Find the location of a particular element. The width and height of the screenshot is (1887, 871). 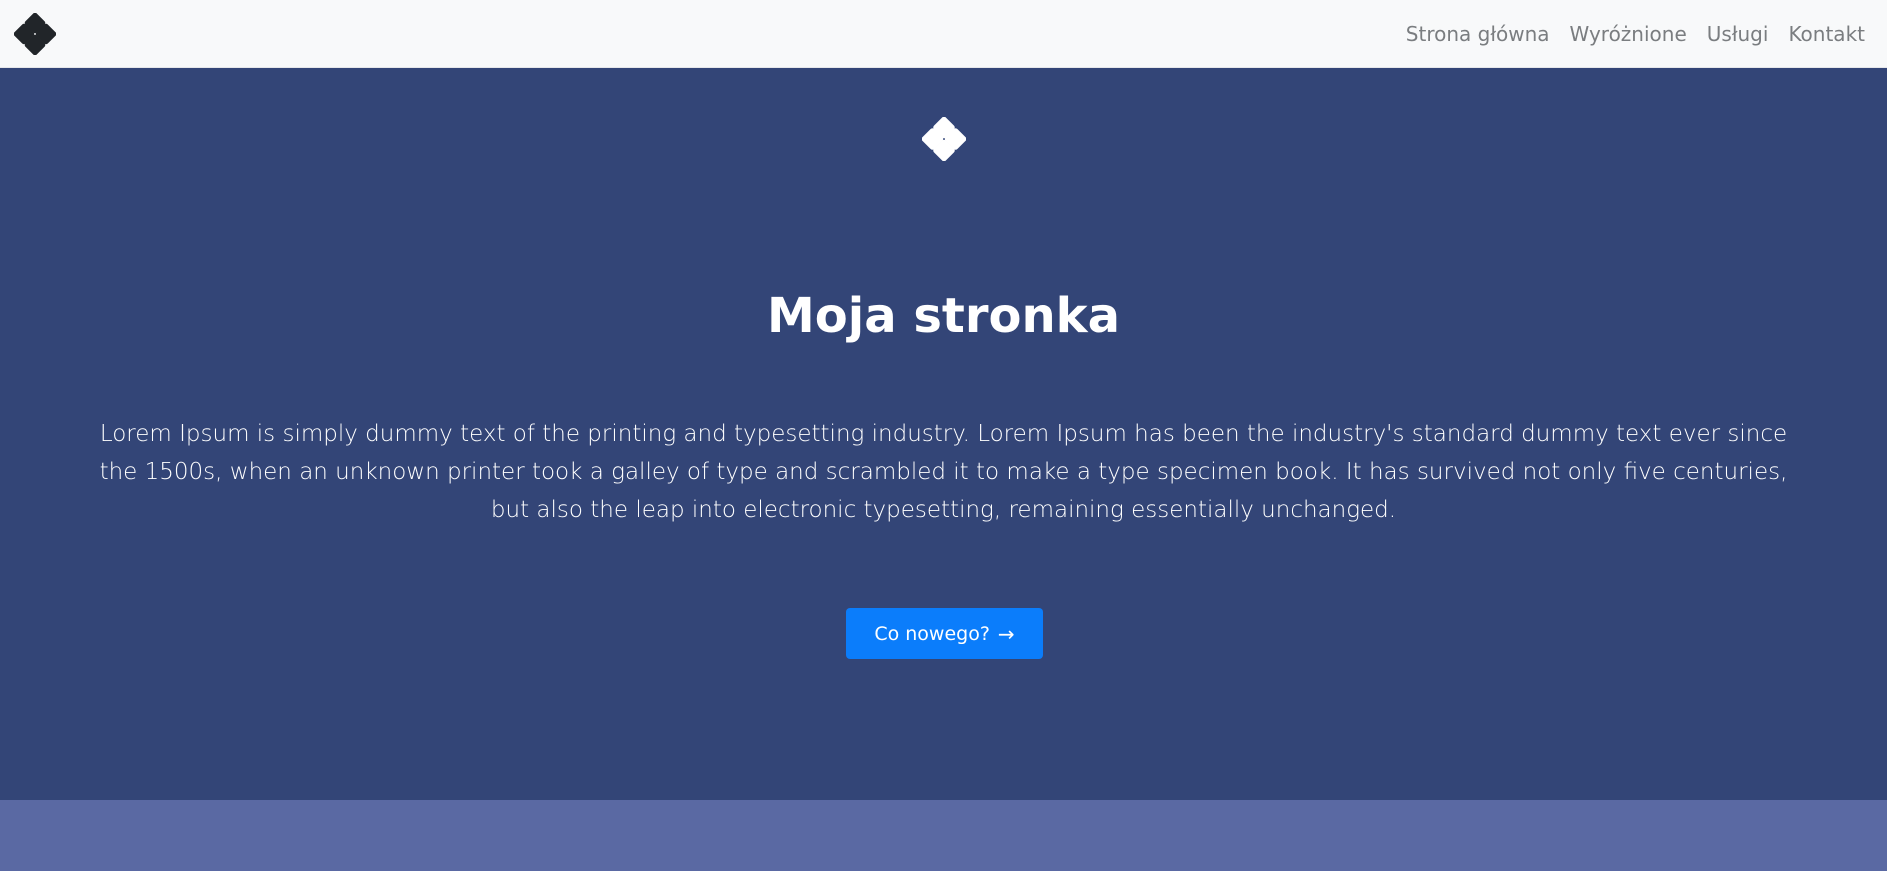

whats-new-button-label: Co nowego? is located at coordinates (932, 633).